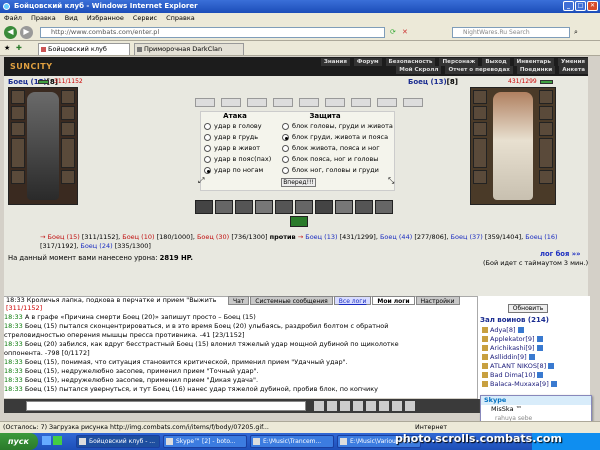 The width and height of the screenshot is (600, 450). What do you see at coordinates (518, 366) in the screenshot?
I see `player-item: ATLANT NIKOS[8]` at bounding box center [518, 366].